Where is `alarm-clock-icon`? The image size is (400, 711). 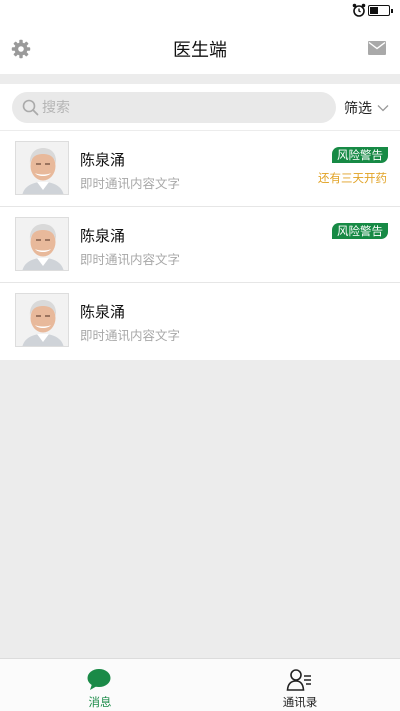
alarm-clock-icon is located at coordinates (359, 10).